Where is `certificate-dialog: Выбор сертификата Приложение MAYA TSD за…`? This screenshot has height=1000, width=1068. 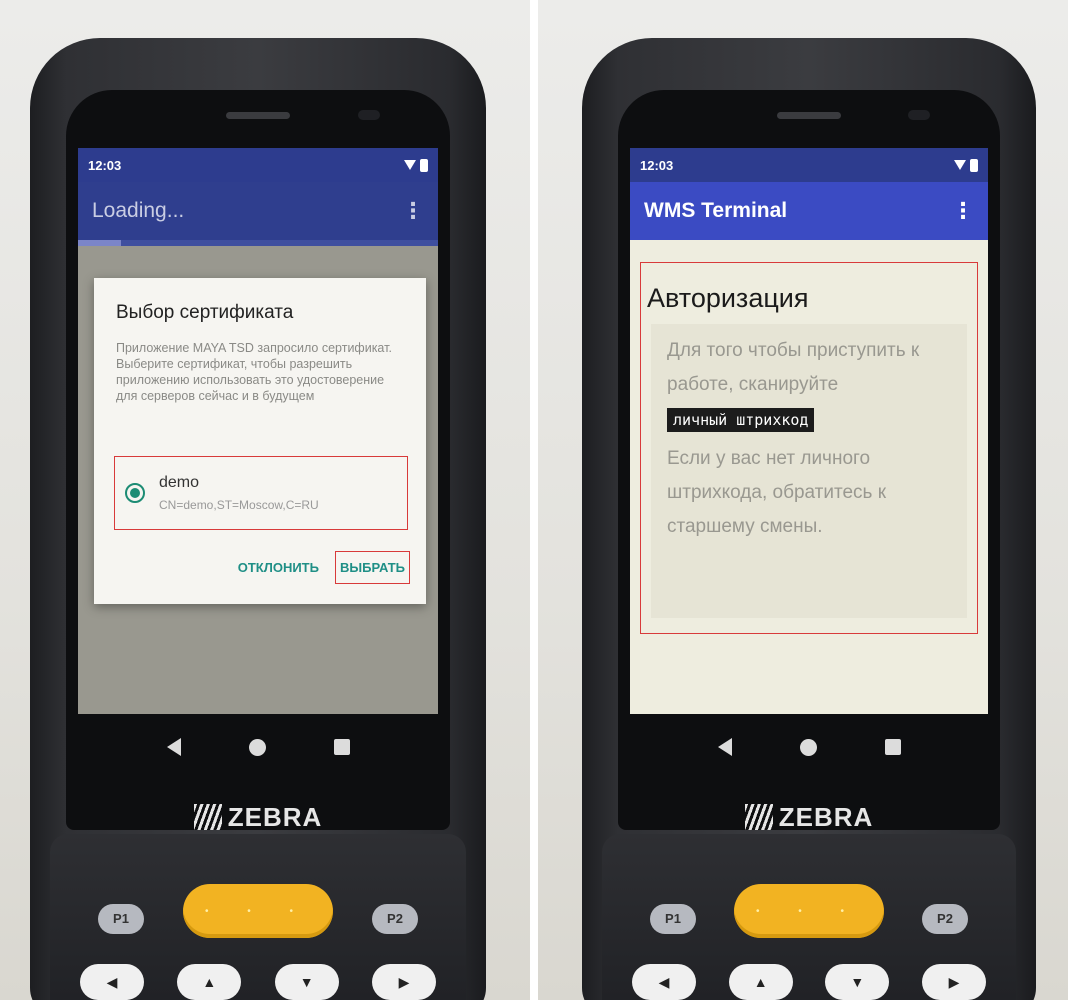
certificate-dialog: Выбор сертификата Приложение MAYA TSD за… is located at coordinates (260, 441).